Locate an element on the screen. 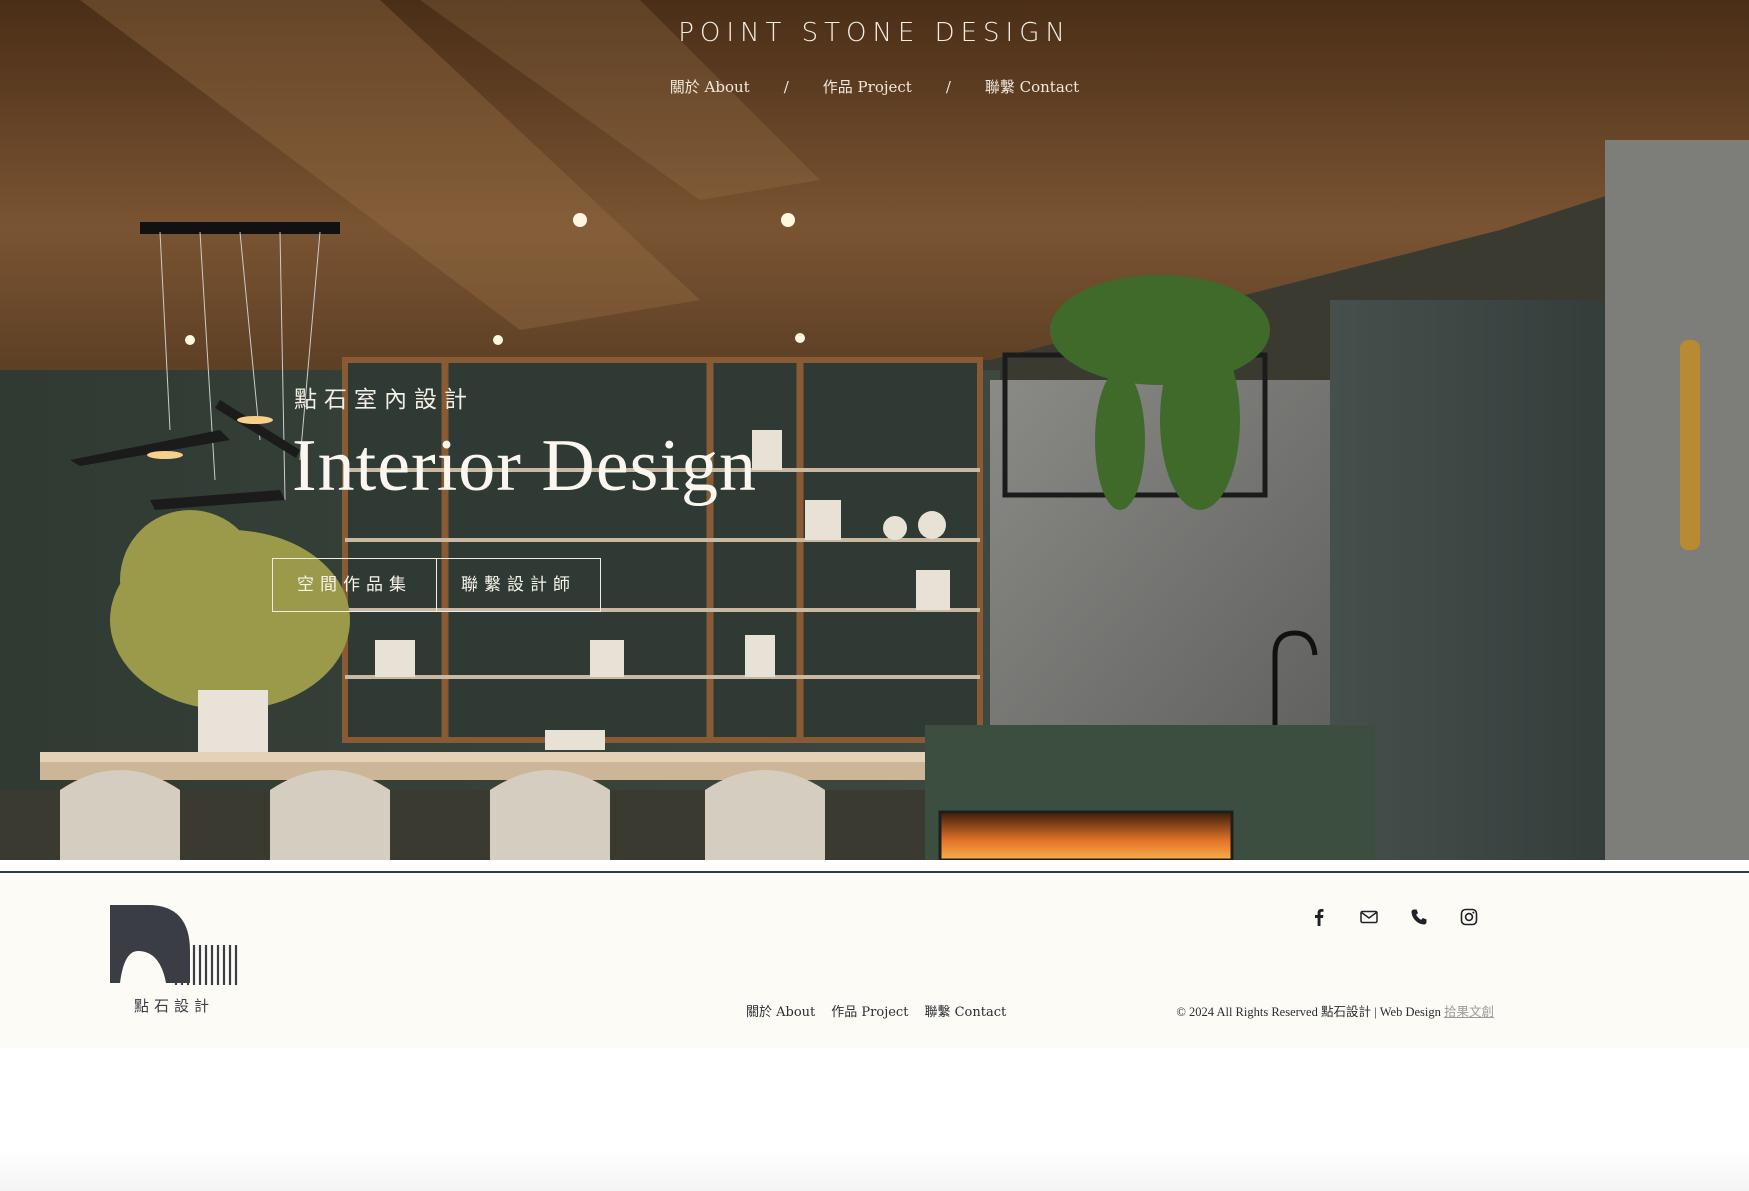 This screenshot has width=1749, height=1191. nav-project-link: 作品 Project is located at coordinates (867, 86).